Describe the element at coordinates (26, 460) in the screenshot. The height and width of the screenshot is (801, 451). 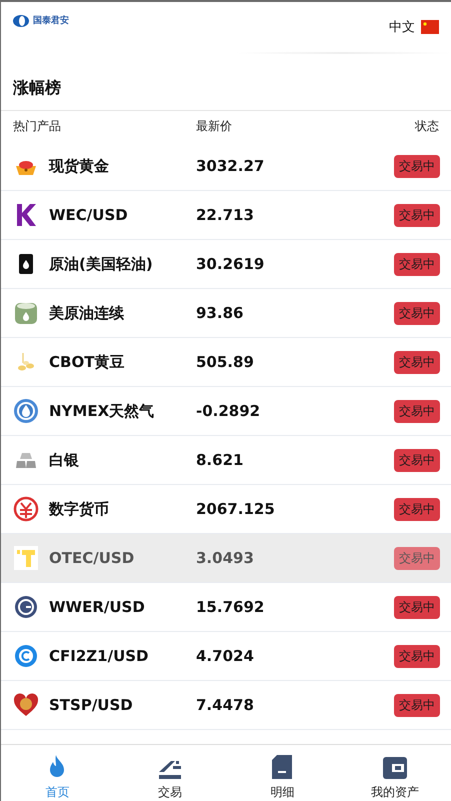
I see `metal-bars-icon` at that location.